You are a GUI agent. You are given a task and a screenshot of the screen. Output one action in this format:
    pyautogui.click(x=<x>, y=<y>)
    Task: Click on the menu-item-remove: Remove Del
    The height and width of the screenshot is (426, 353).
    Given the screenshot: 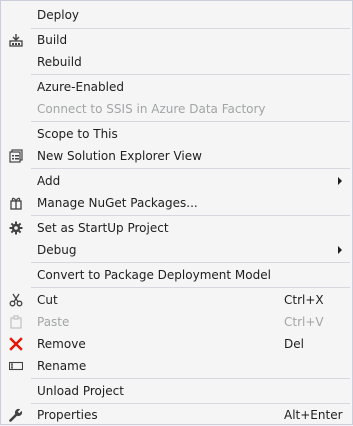 What is the action you would take?
    pyautogui.click(x=176, y=344)
    